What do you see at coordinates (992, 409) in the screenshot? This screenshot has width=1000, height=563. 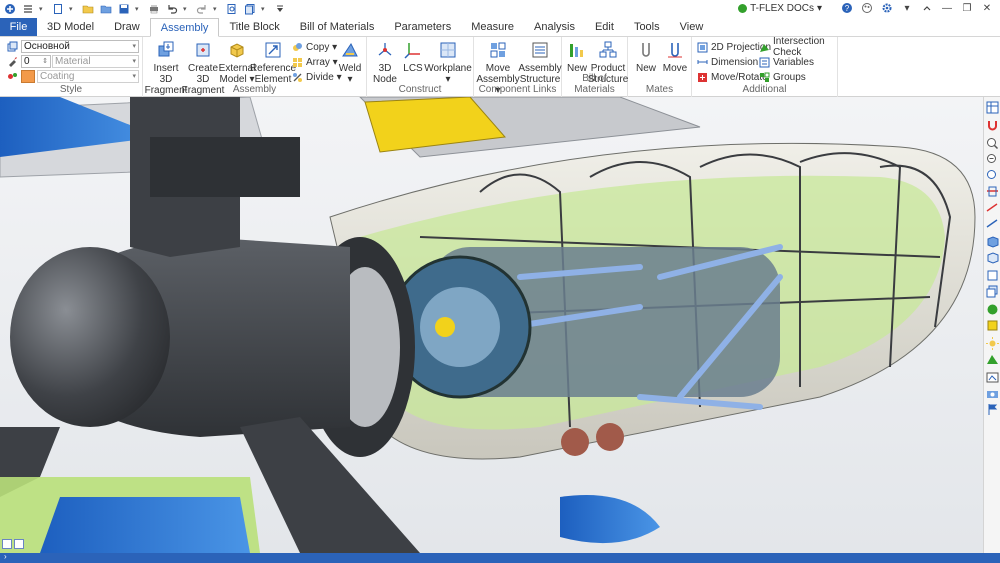 I see `flag-icon` at bounding box center [992, 409].